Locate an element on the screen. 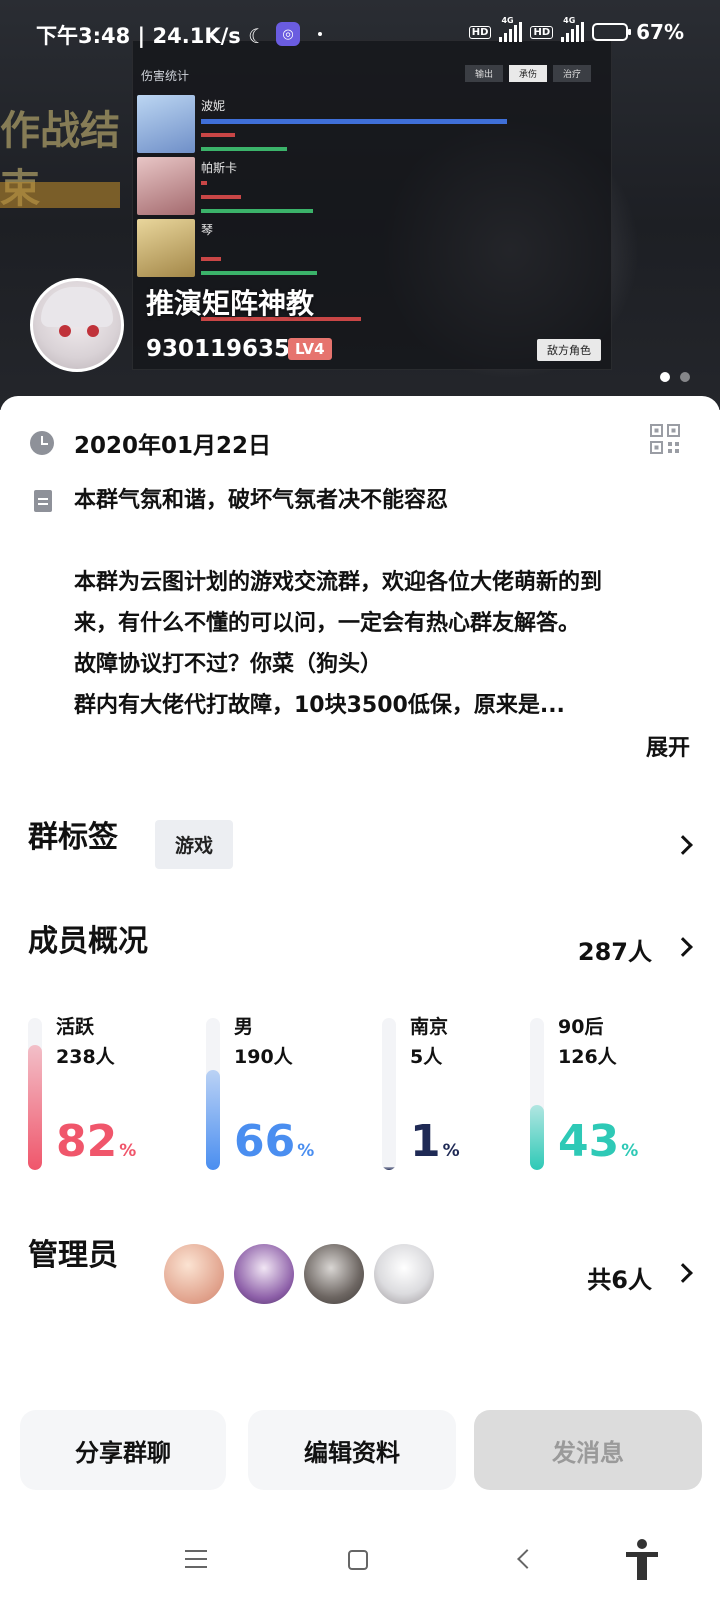  share-group-button: 分享群聊 is located at coordinates (123, 1450).